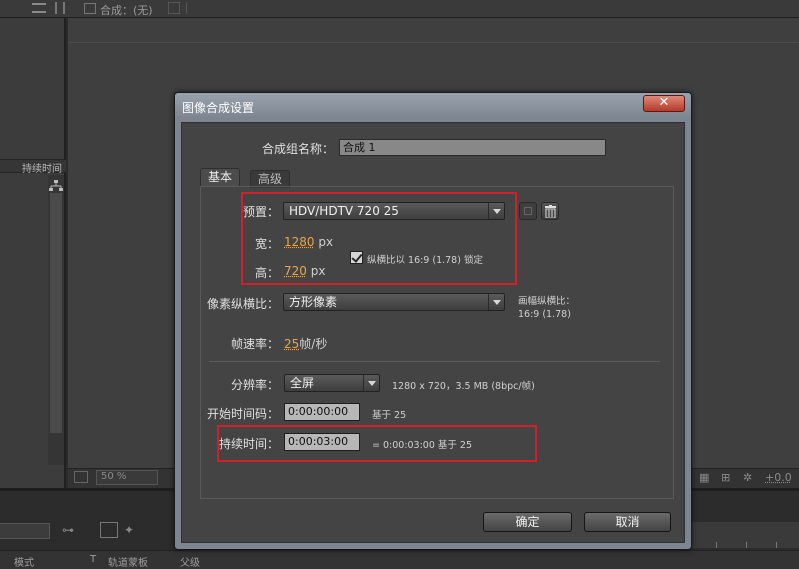 The height and width of the screenshot is (569, 799). What do you see at coordinates (90, 8) in the screenshot?
I see `composition-icon` at bounding box center [90, 8].